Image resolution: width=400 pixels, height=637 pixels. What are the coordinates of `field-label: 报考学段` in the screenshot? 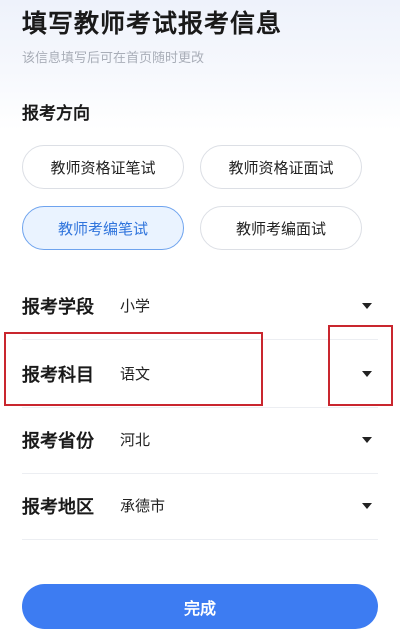 It's located at (58, 307).